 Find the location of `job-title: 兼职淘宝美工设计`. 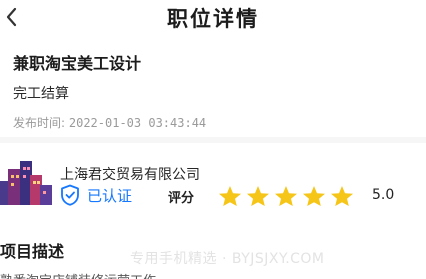

job-title: 兼职淘宝美工设计 is located at coordinates (77, 63).